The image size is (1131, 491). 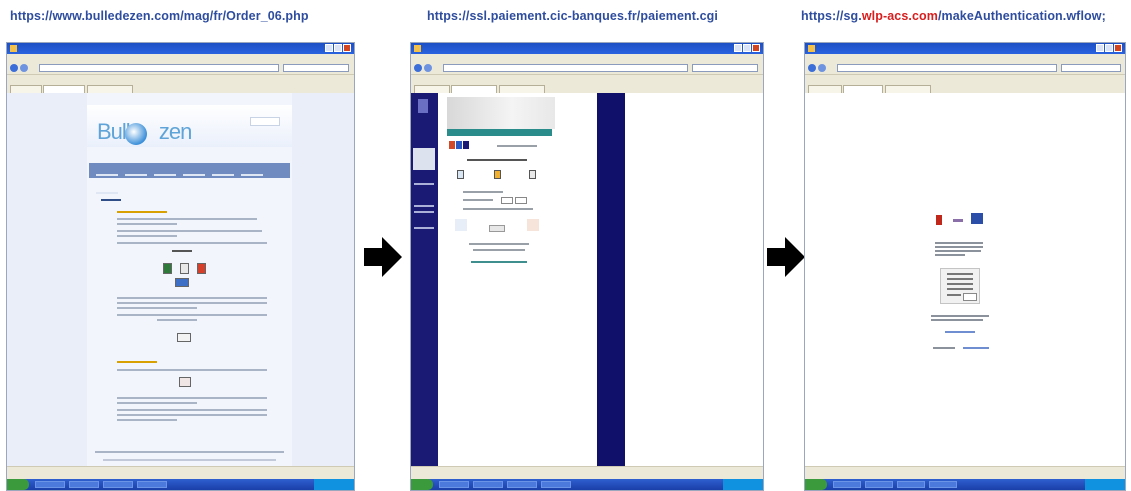 What do you see at coordinates (958, 220) in the screenshot?
I see `bank-name` at bounding box center [958, 220].